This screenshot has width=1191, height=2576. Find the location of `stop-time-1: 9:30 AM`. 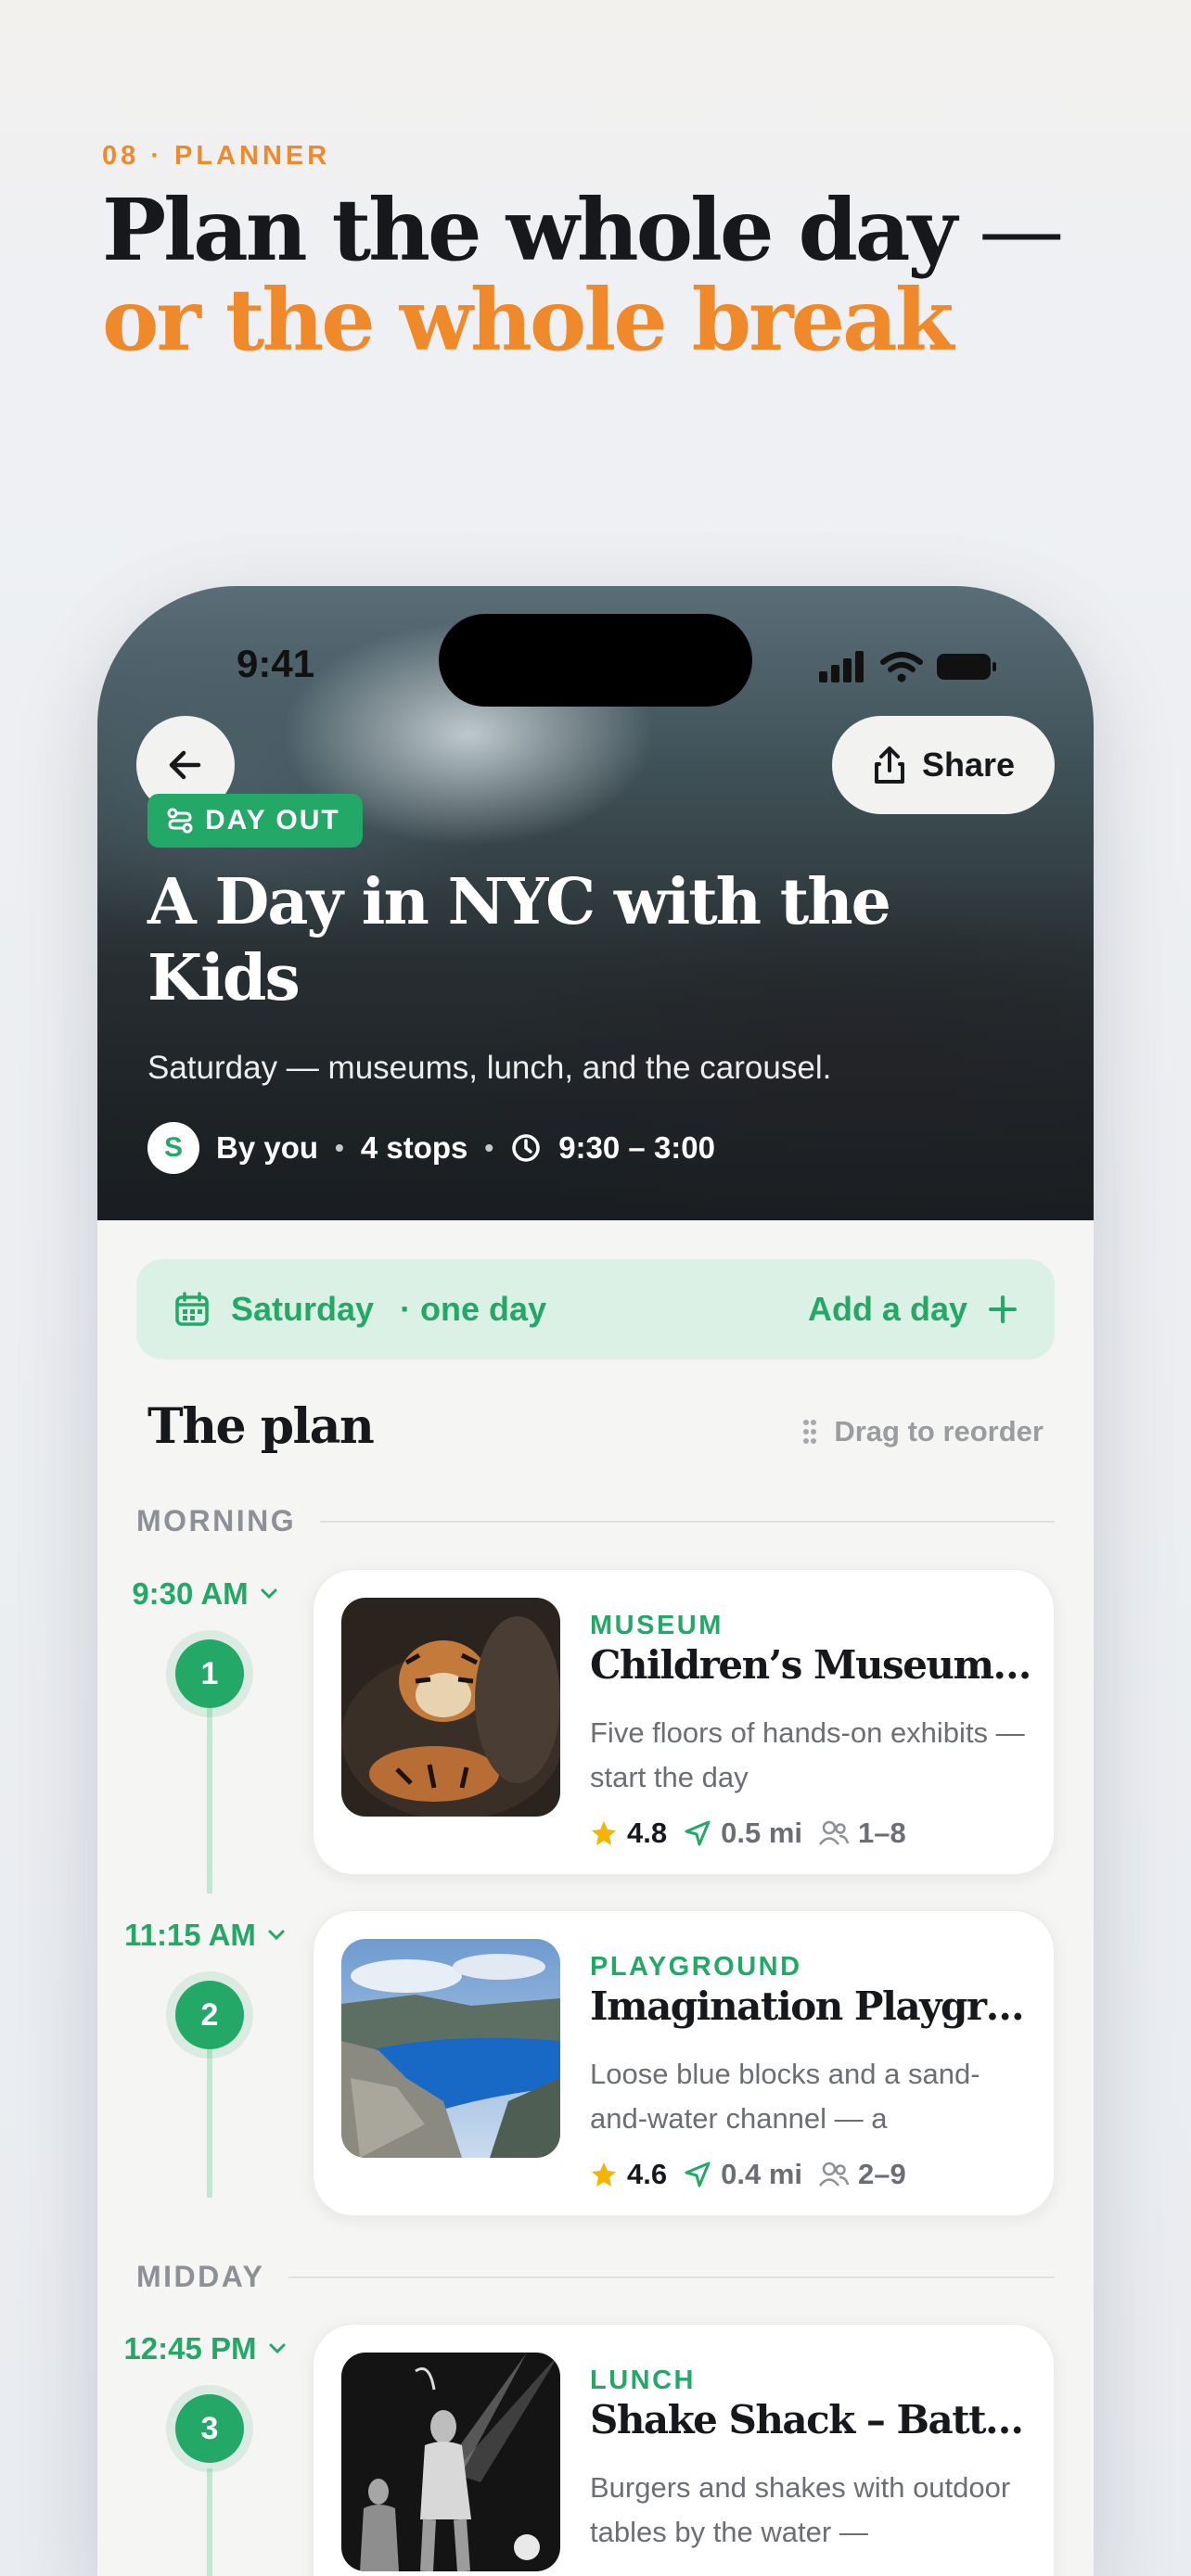

stop-time-1: 9:30 AM is located at coordinates (205, 1594).